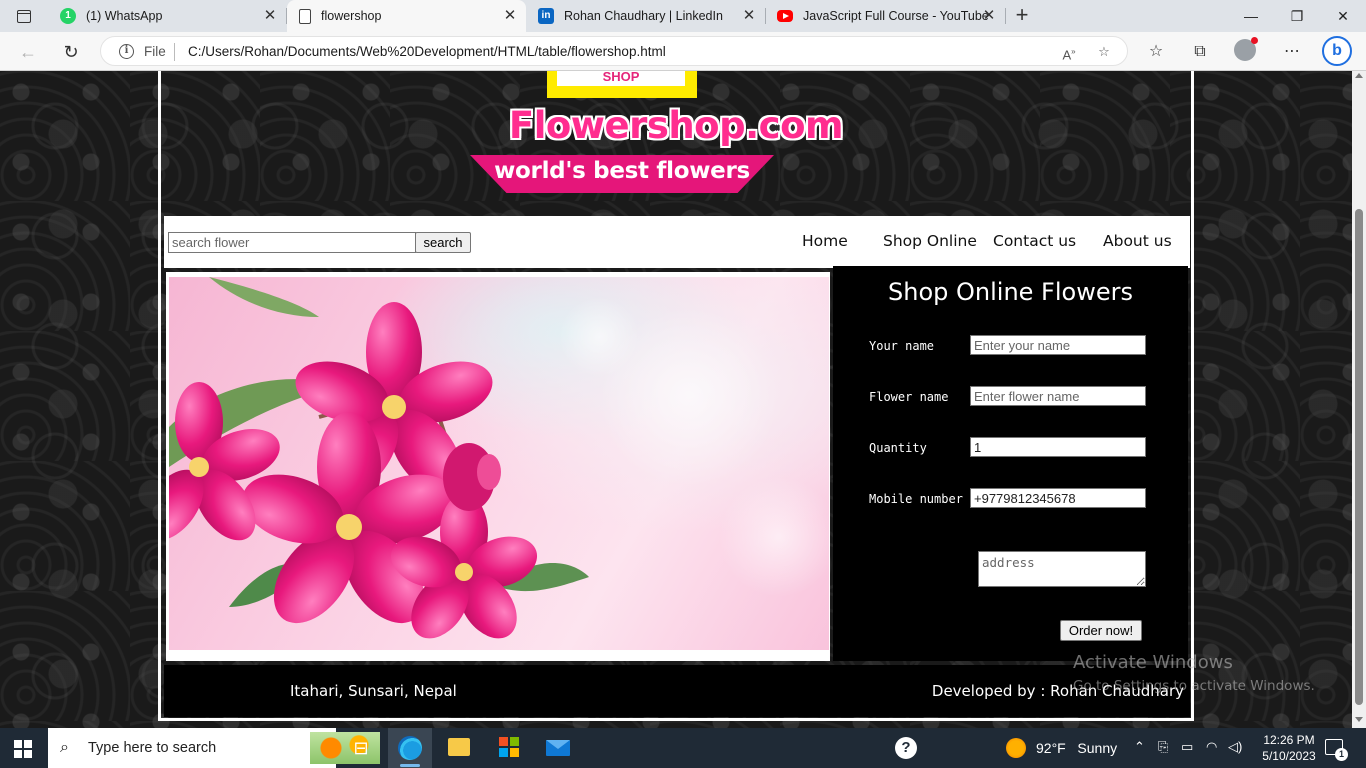 This screenshot has height=768, width=1366. Describe the element at coordinates (1153, 662) in the screenshot. I see `watermark-line-1: Activate Windows` at that location.